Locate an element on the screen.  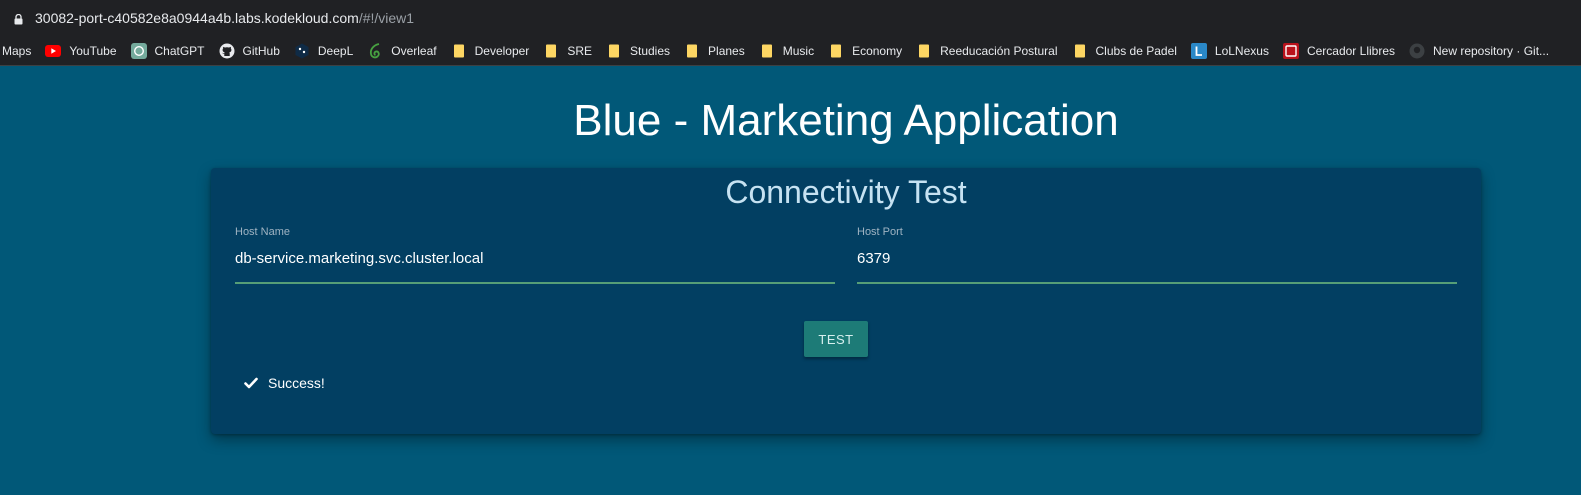
bookmark-overleaf: Overleaf is located at coordinates (402, 51).